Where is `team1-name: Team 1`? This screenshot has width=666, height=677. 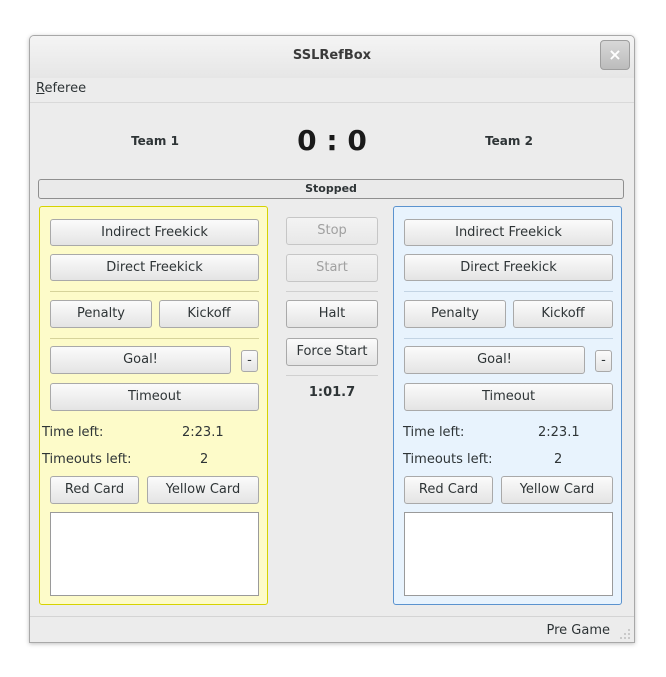 team1-name: Team 1 is located at coordinates (155, 141).